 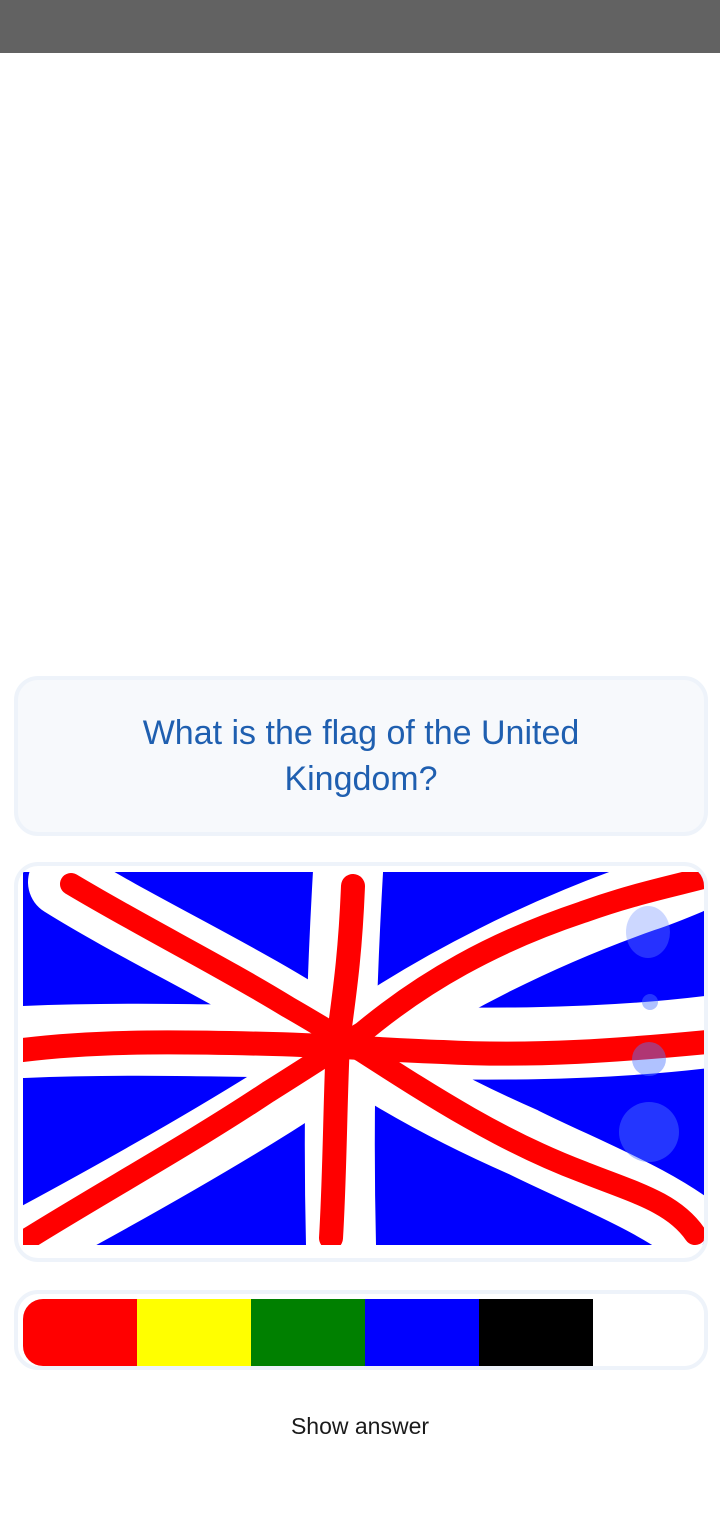 I want to click on eraser-icon, so click(x=648, y=932).